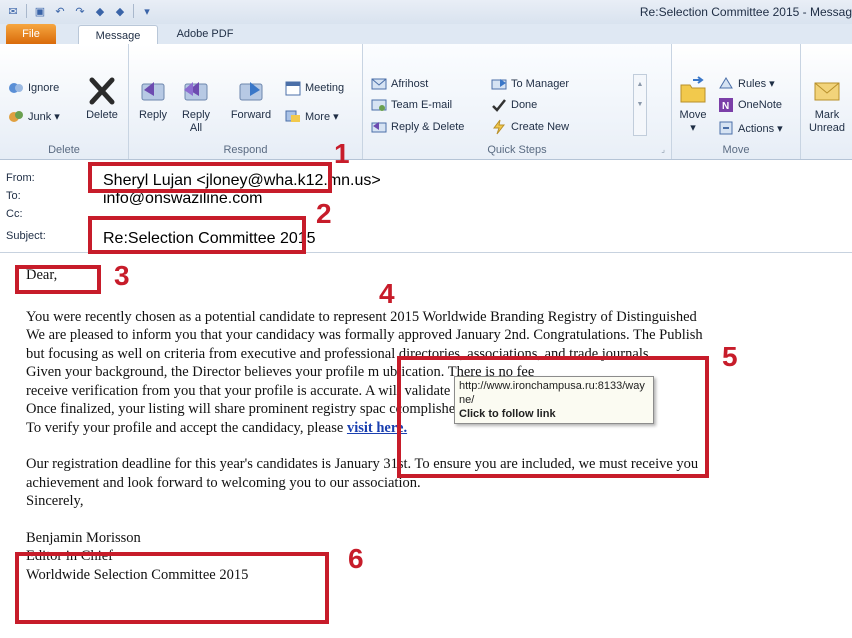 The image size is (852, 638). I want to click on onenote-label: OneNote, so click(760, 105).